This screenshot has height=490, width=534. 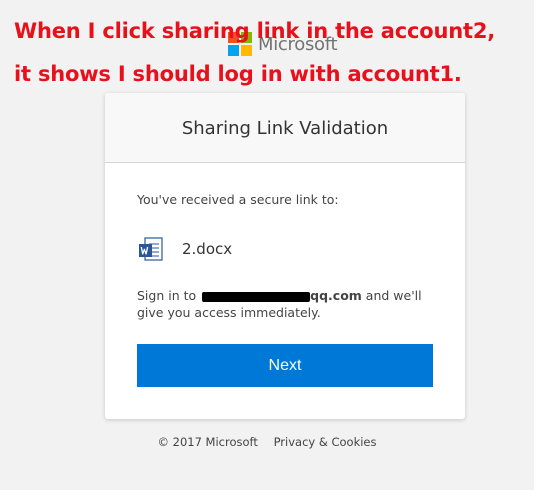 What do you see at coordinates (256, 296) in the screenshot?
I see `redacted-email` at bounding box center [256, 296].